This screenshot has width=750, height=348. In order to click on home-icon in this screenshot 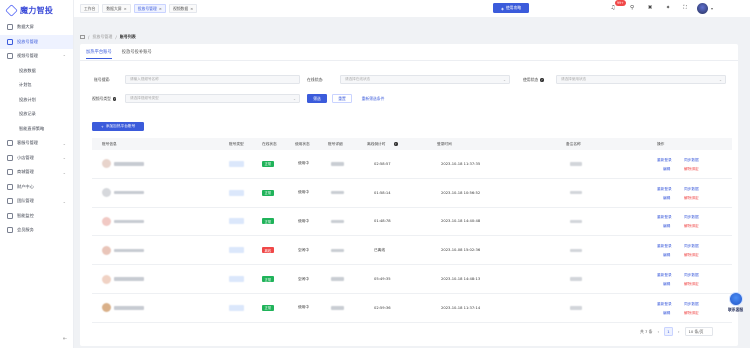, I will do `click(82, 37)`.